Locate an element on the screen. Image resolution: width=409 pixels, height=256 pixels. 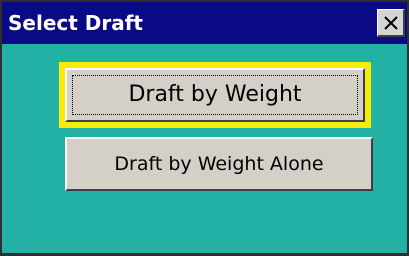
focus-ring is located at coordinates (215, 95).